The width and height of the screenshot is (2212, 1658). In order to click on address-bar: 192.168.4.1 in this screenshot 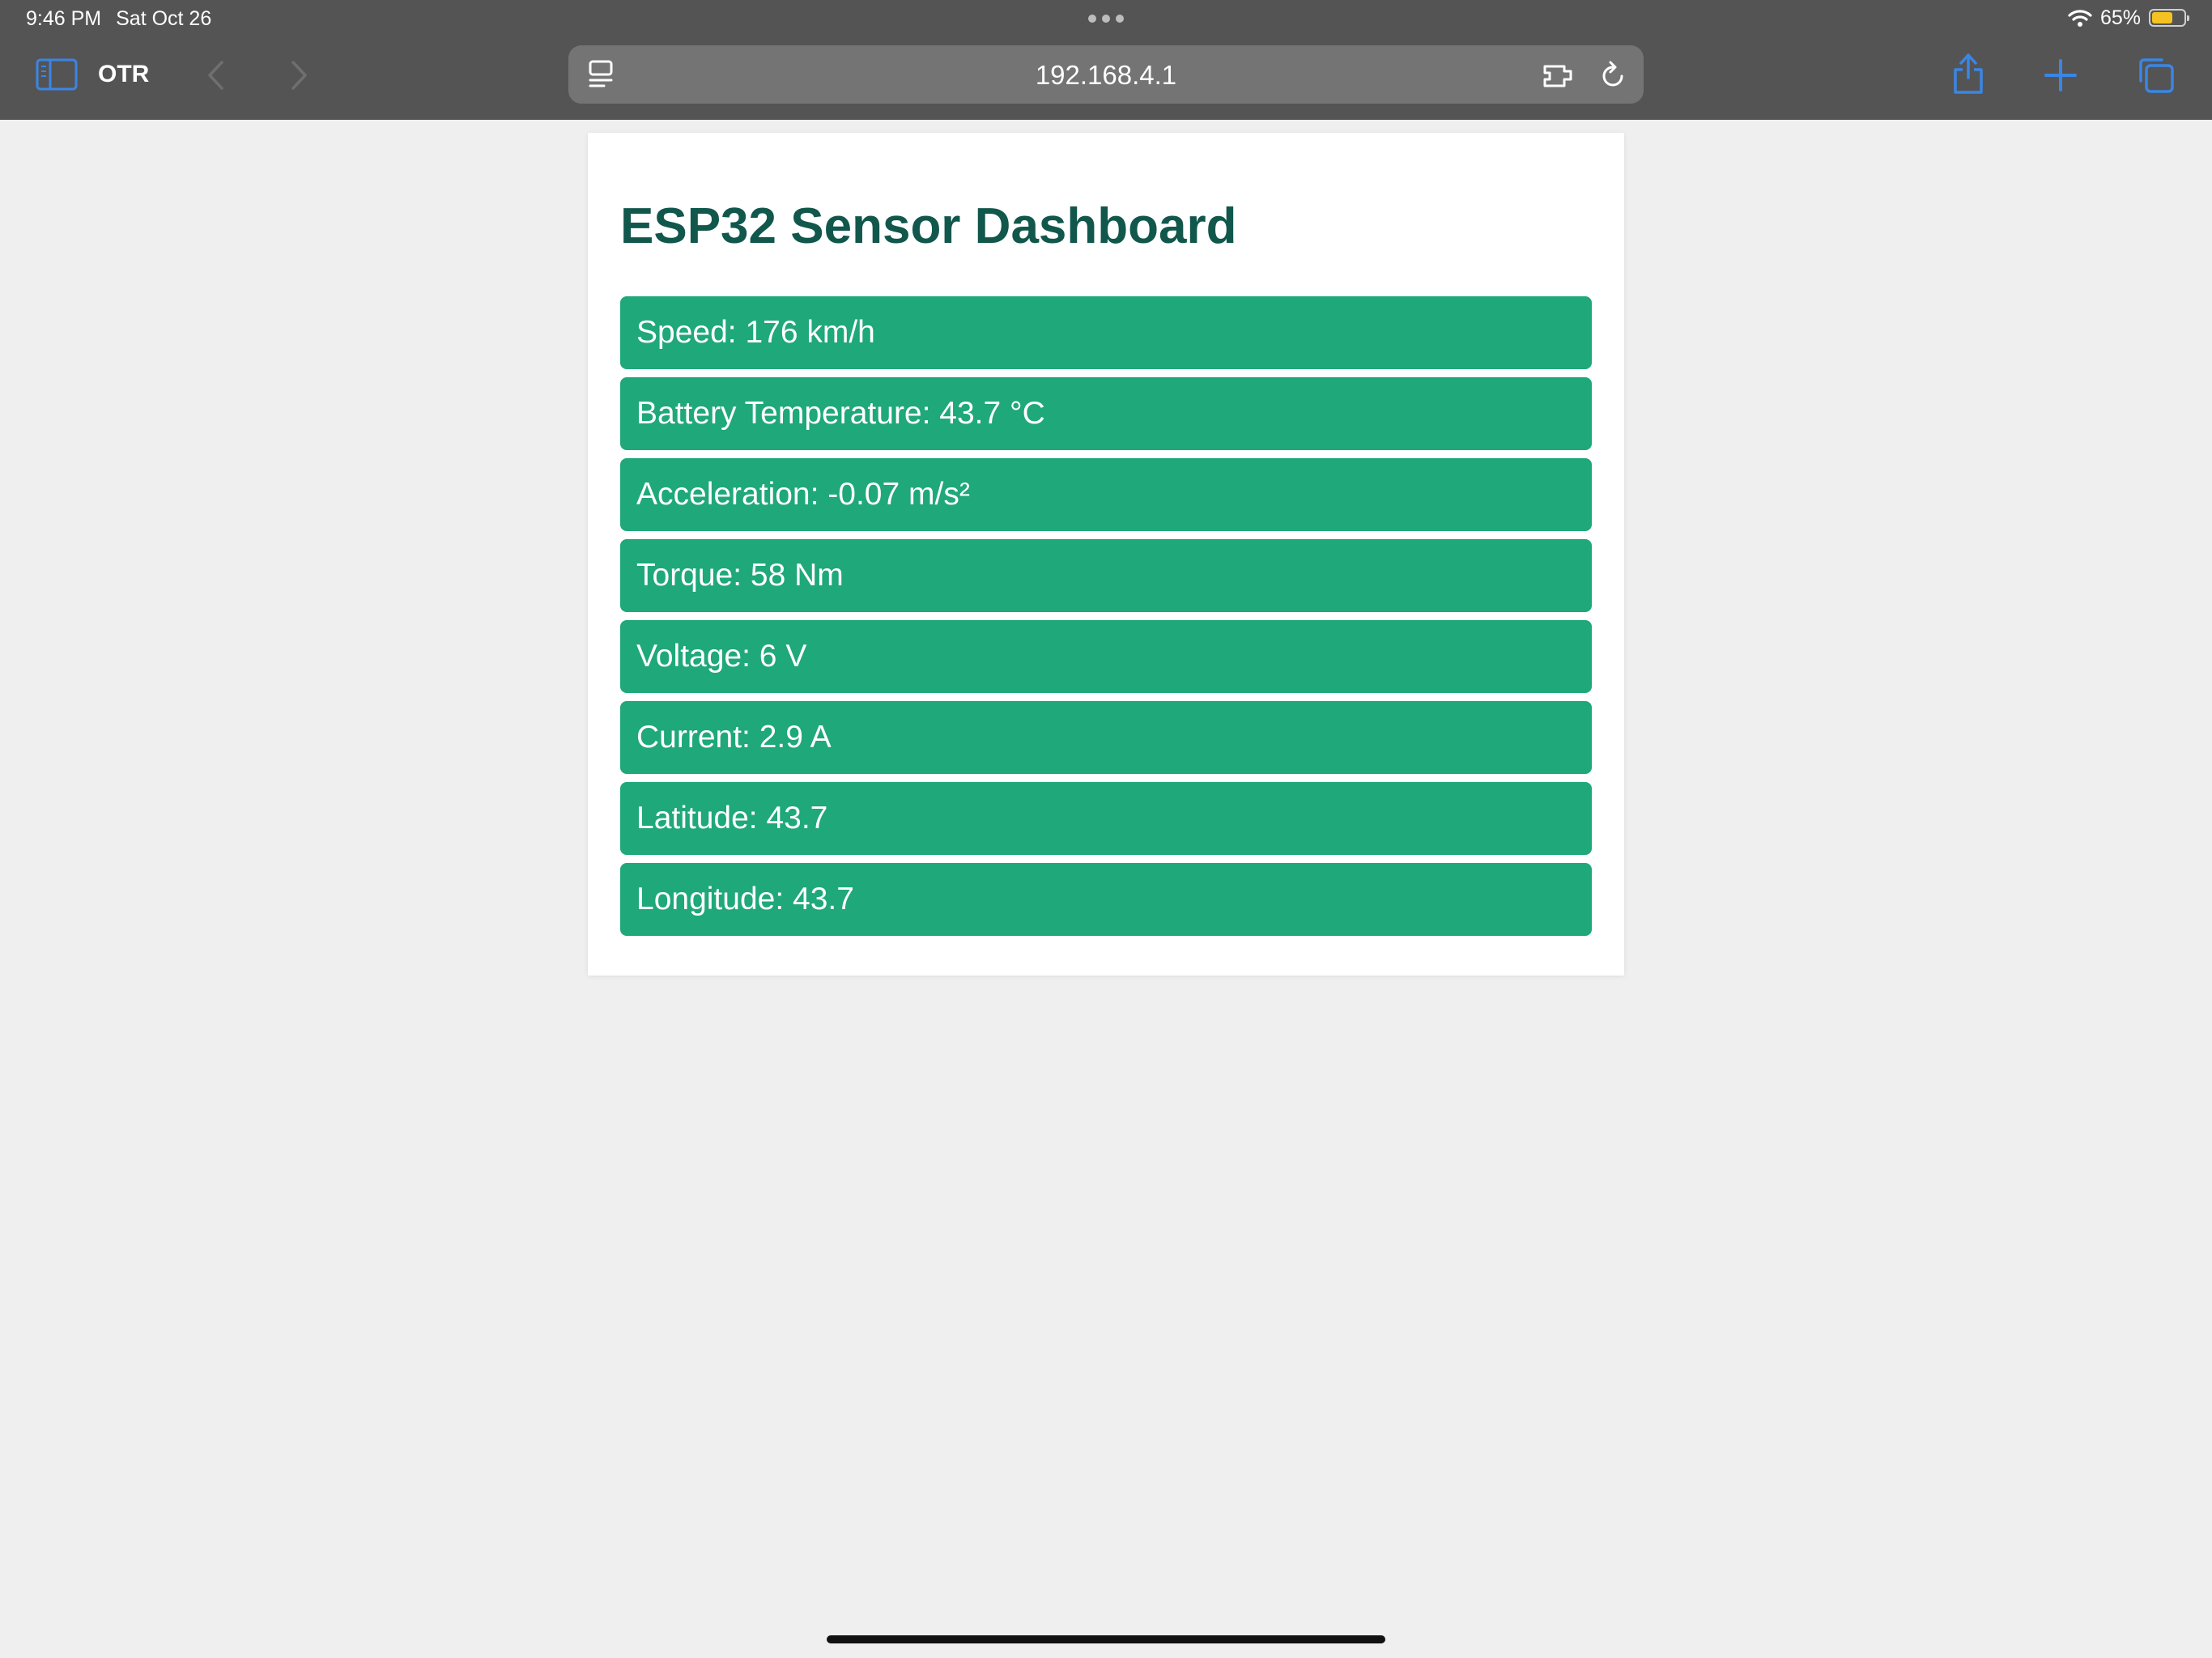, I will do `click(1106, 74)`.